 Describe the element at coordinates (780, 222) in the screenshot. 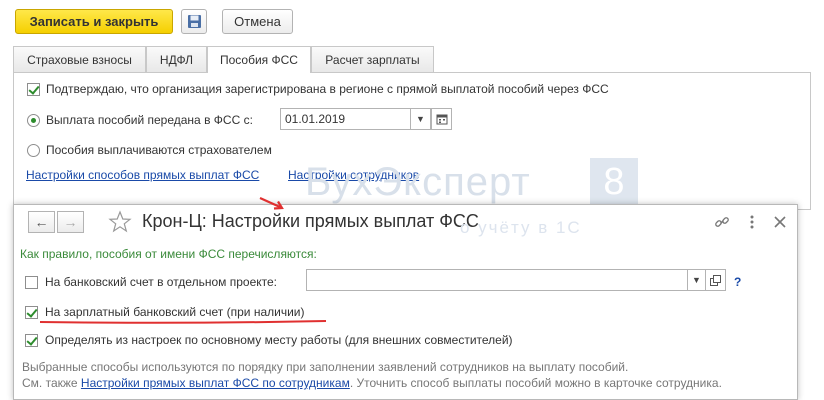

I see `close-icon` at that location.